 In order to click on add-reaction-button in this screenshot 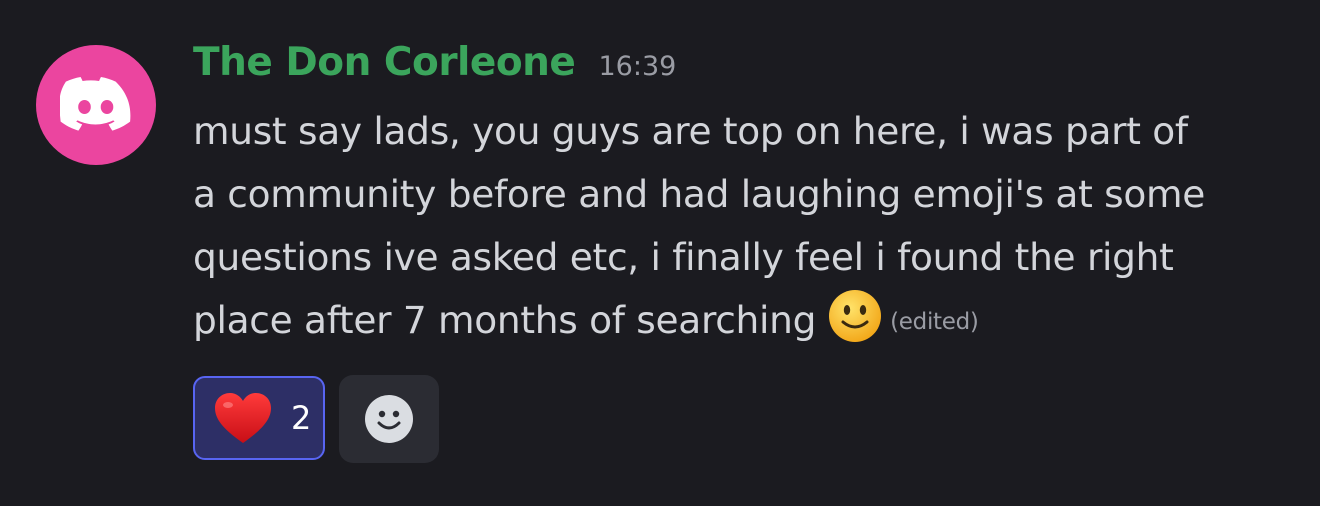, I will do `click(389, 419)`.